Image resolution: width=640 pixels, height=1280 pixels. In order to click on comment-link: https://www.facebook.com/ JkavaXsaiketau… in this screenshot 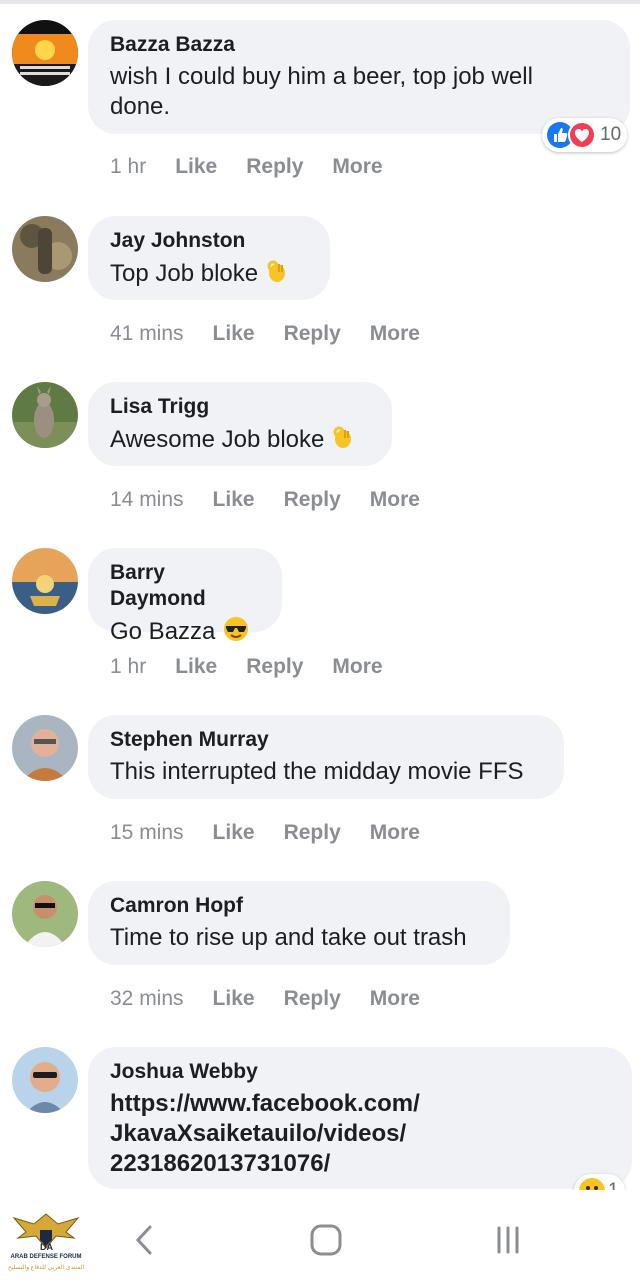, I will do `click(360, 1134)`.